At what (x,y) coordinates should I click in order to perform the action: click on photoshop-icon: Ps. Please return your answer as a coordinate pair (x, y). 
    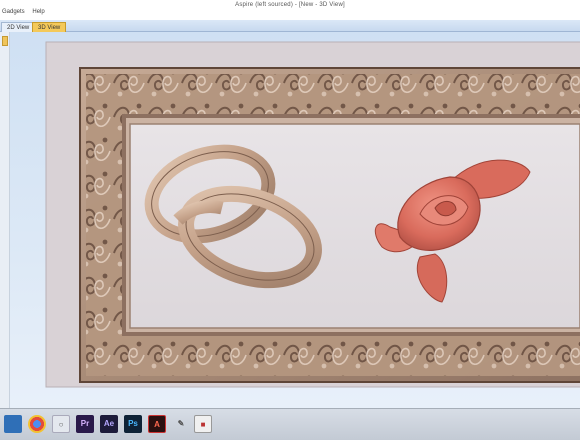
    Looking at the image, I should click on (133, 424).